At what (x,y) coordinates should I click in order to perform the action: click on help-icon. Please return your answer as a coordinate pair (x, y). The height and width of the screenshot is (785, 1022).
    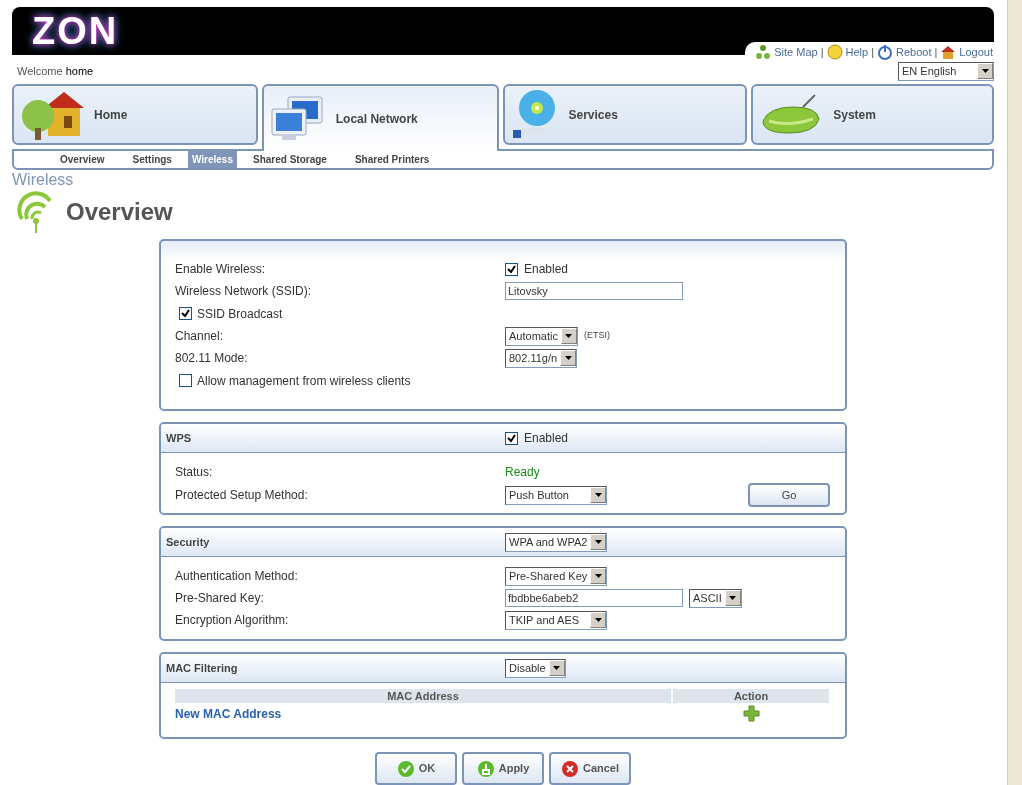
    Looking at the image, I should click on (834, 52).